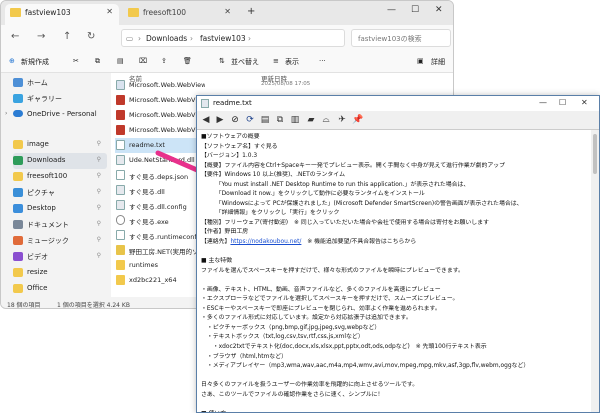  What do you see at coordinates (326, 120) in the screenshot?
I see `flatten-icon: ⌓` at bounding box center [326, 120].